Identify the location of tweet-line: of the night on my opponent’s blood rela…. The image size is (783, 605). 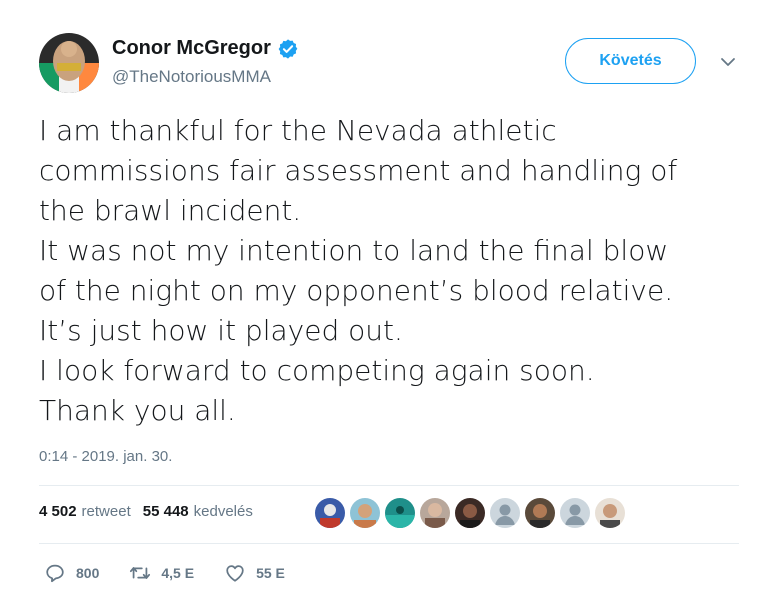
(356, 290).